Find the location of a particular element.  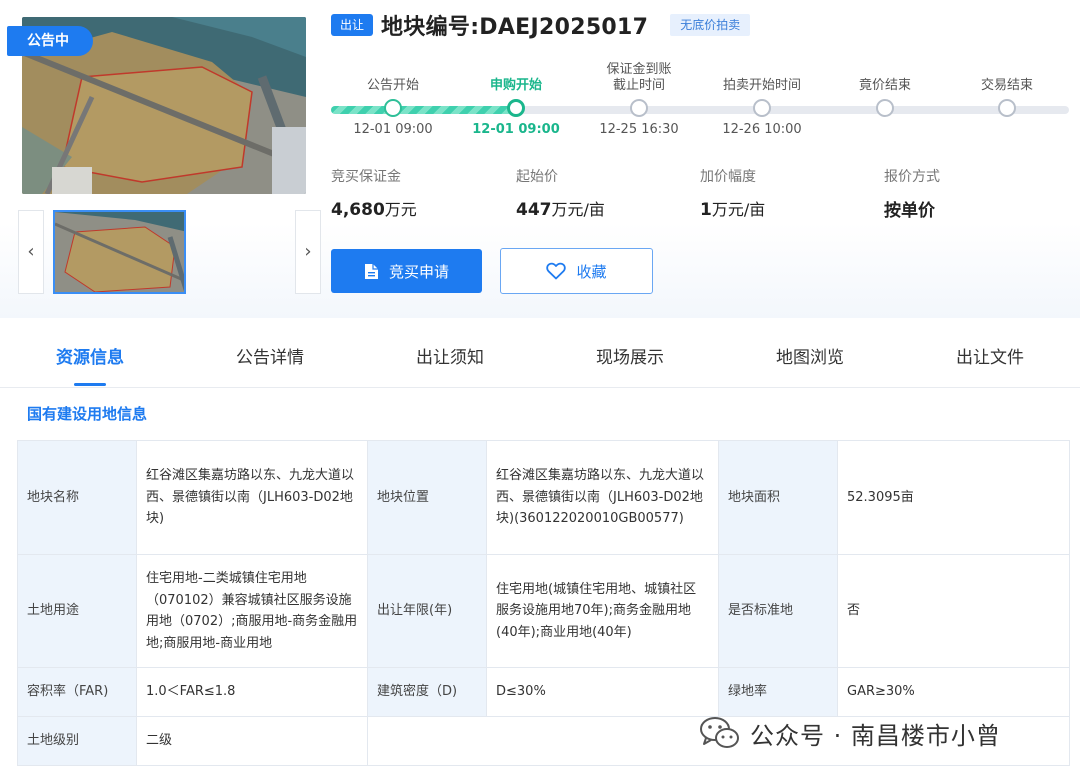

thumbnail-image is located at coordinates (119, 252).